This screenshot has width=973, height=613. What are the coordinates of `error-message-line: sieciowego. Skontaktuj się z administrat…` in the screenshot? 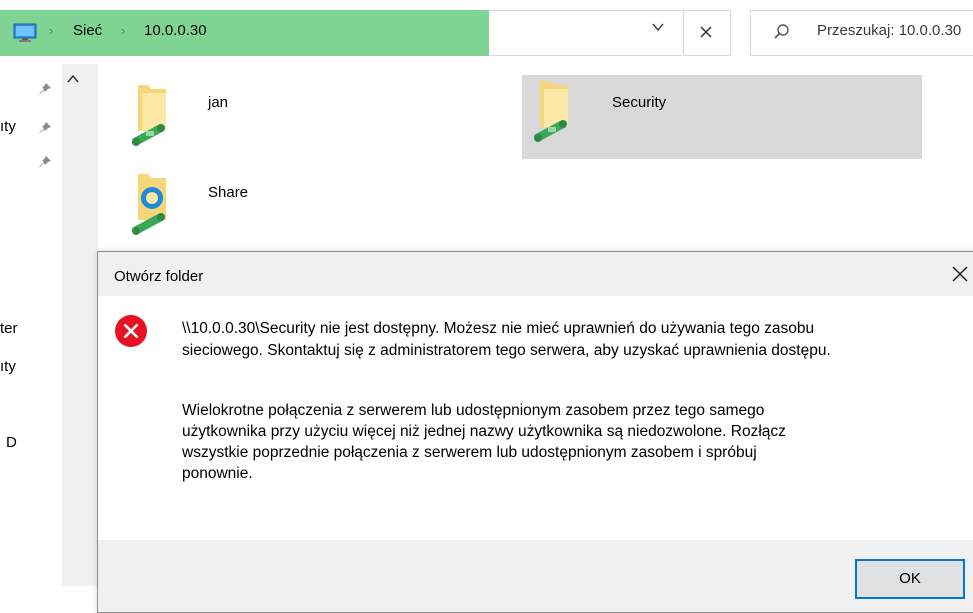 It's located at (506, 350).